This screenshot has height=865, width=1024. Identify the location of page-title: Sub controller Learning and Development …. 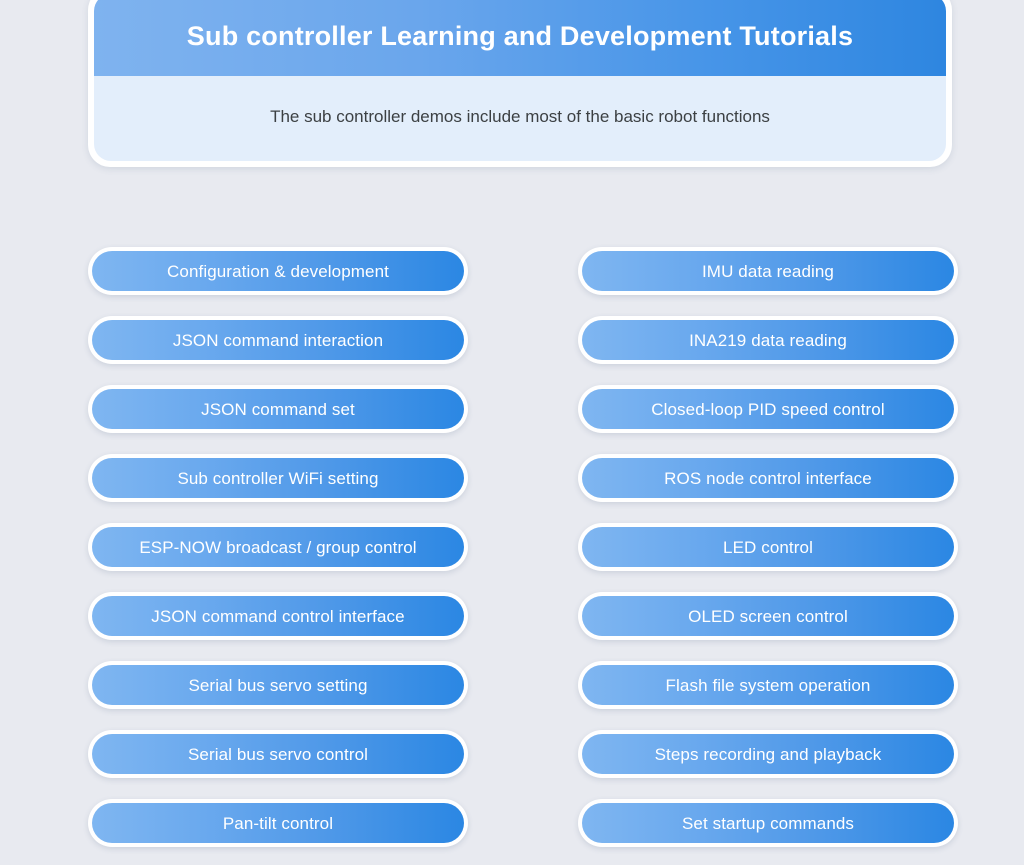
(520, 36).